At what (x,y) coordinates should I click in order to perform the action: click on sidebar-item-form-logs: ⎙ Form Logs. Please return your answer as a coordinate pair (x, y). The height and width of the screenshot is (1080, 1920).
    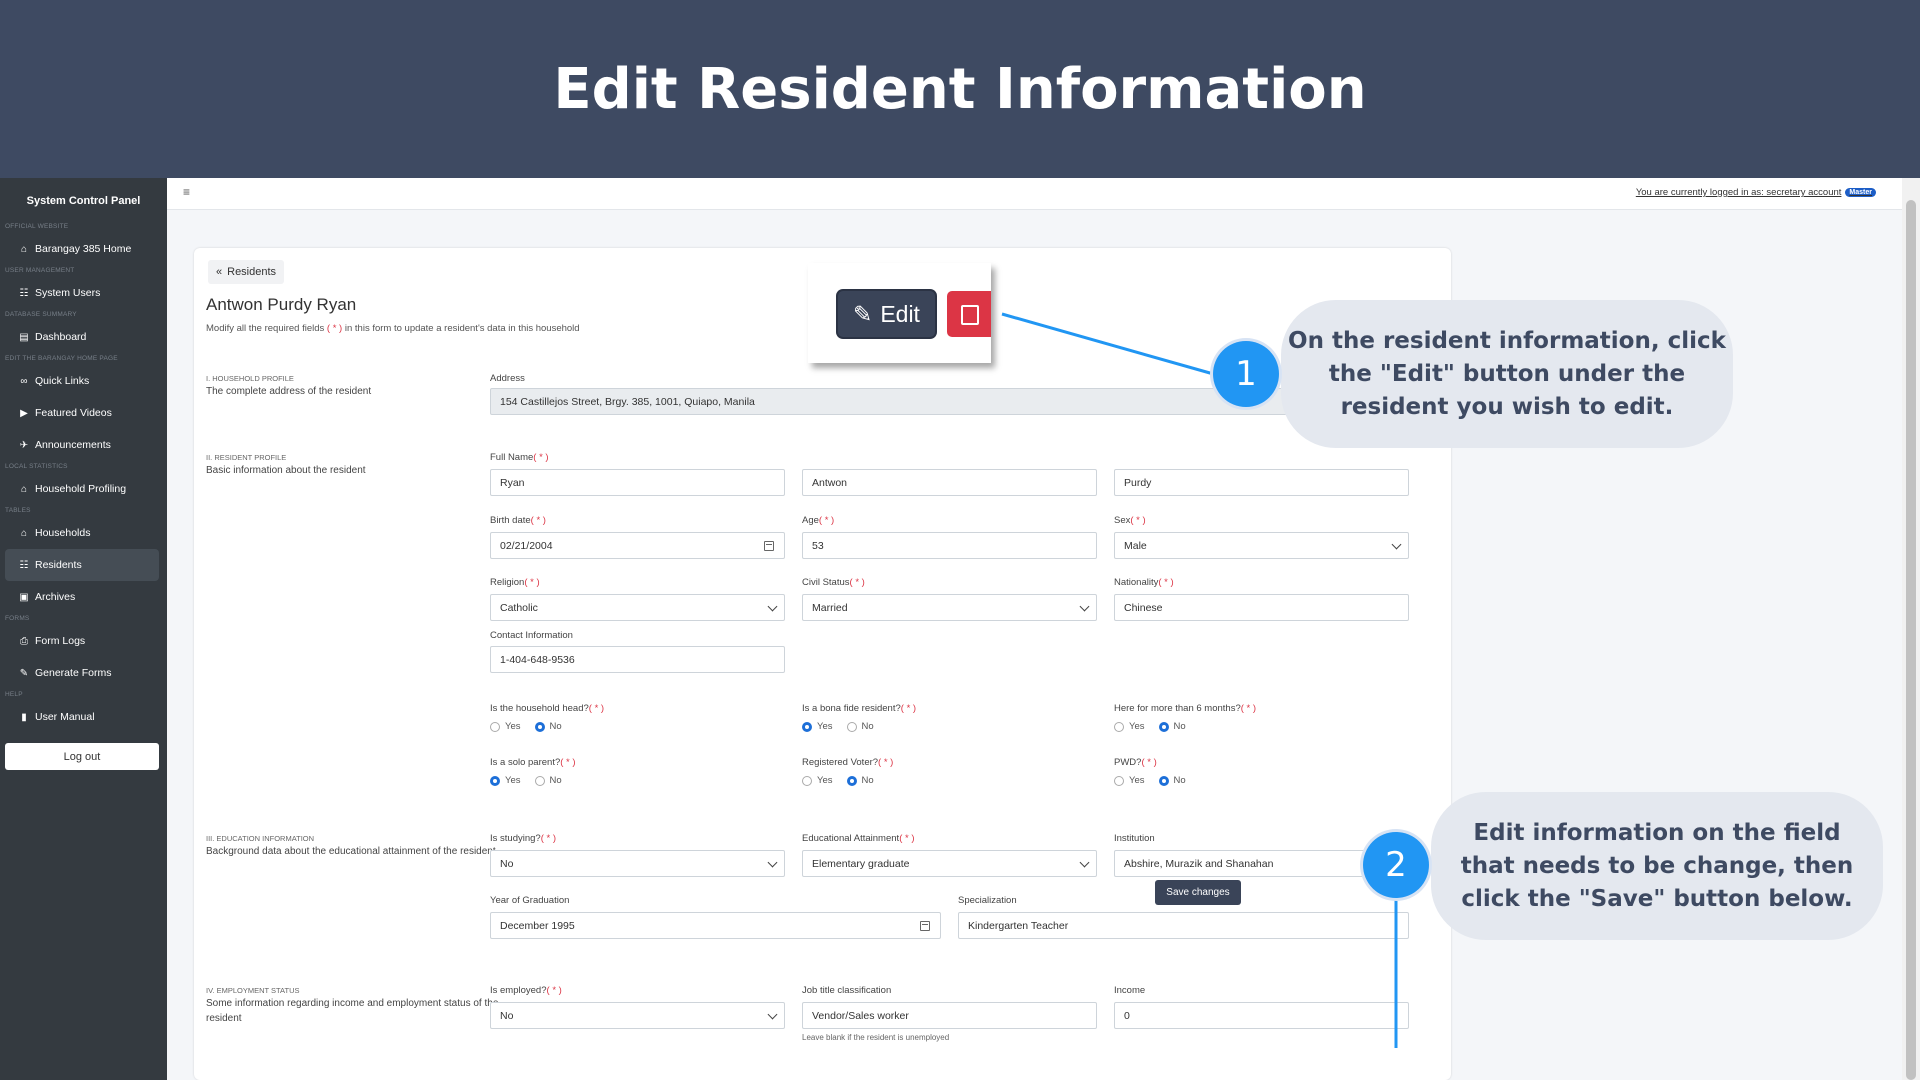
    Looking at the image, I should click on (82, 641).